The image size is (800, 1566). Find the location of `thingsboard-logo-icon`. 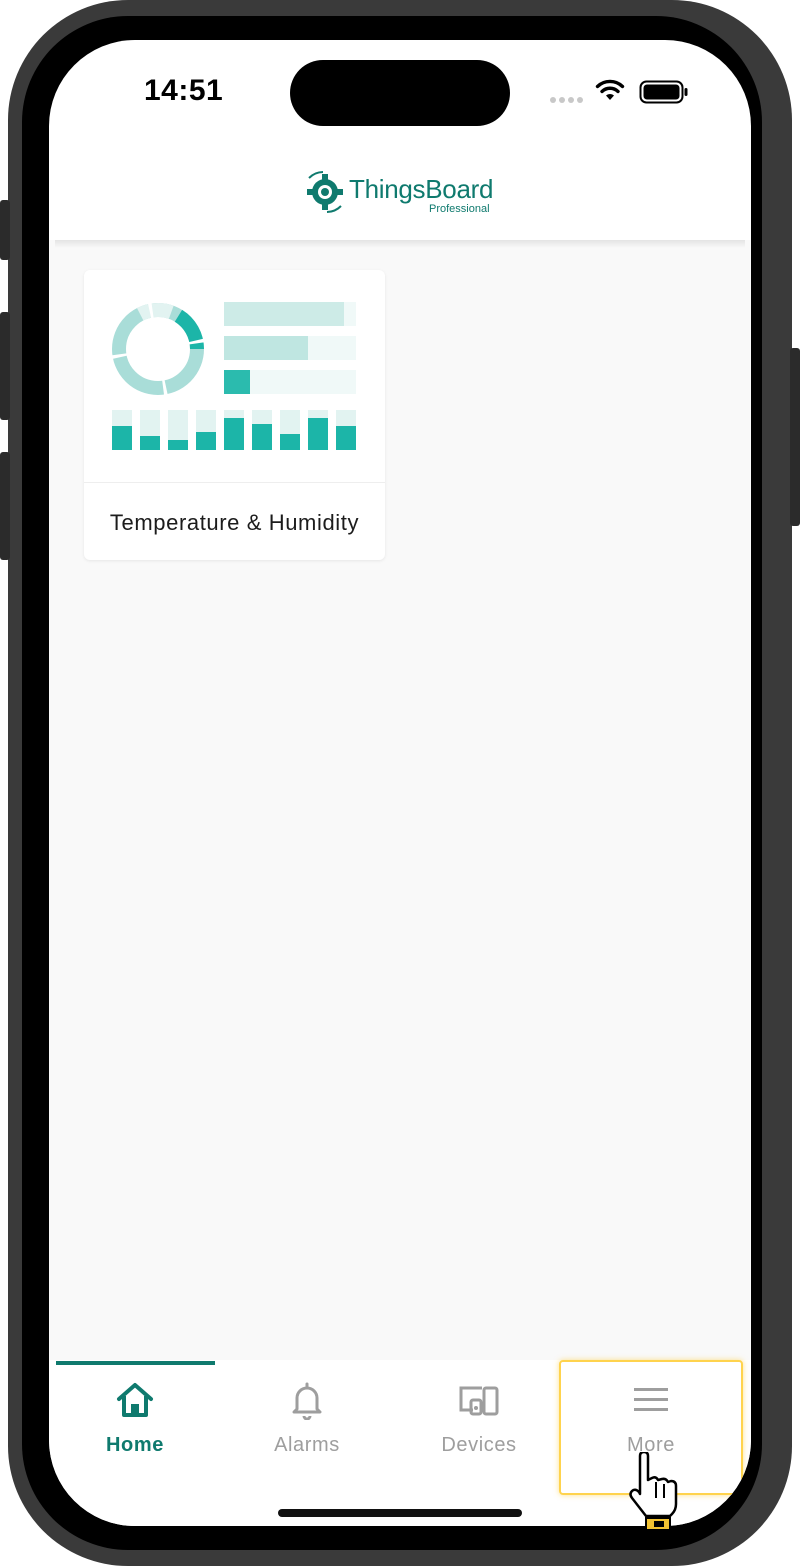

thingsboard-logo-icon is located at coordinates (325, 192).